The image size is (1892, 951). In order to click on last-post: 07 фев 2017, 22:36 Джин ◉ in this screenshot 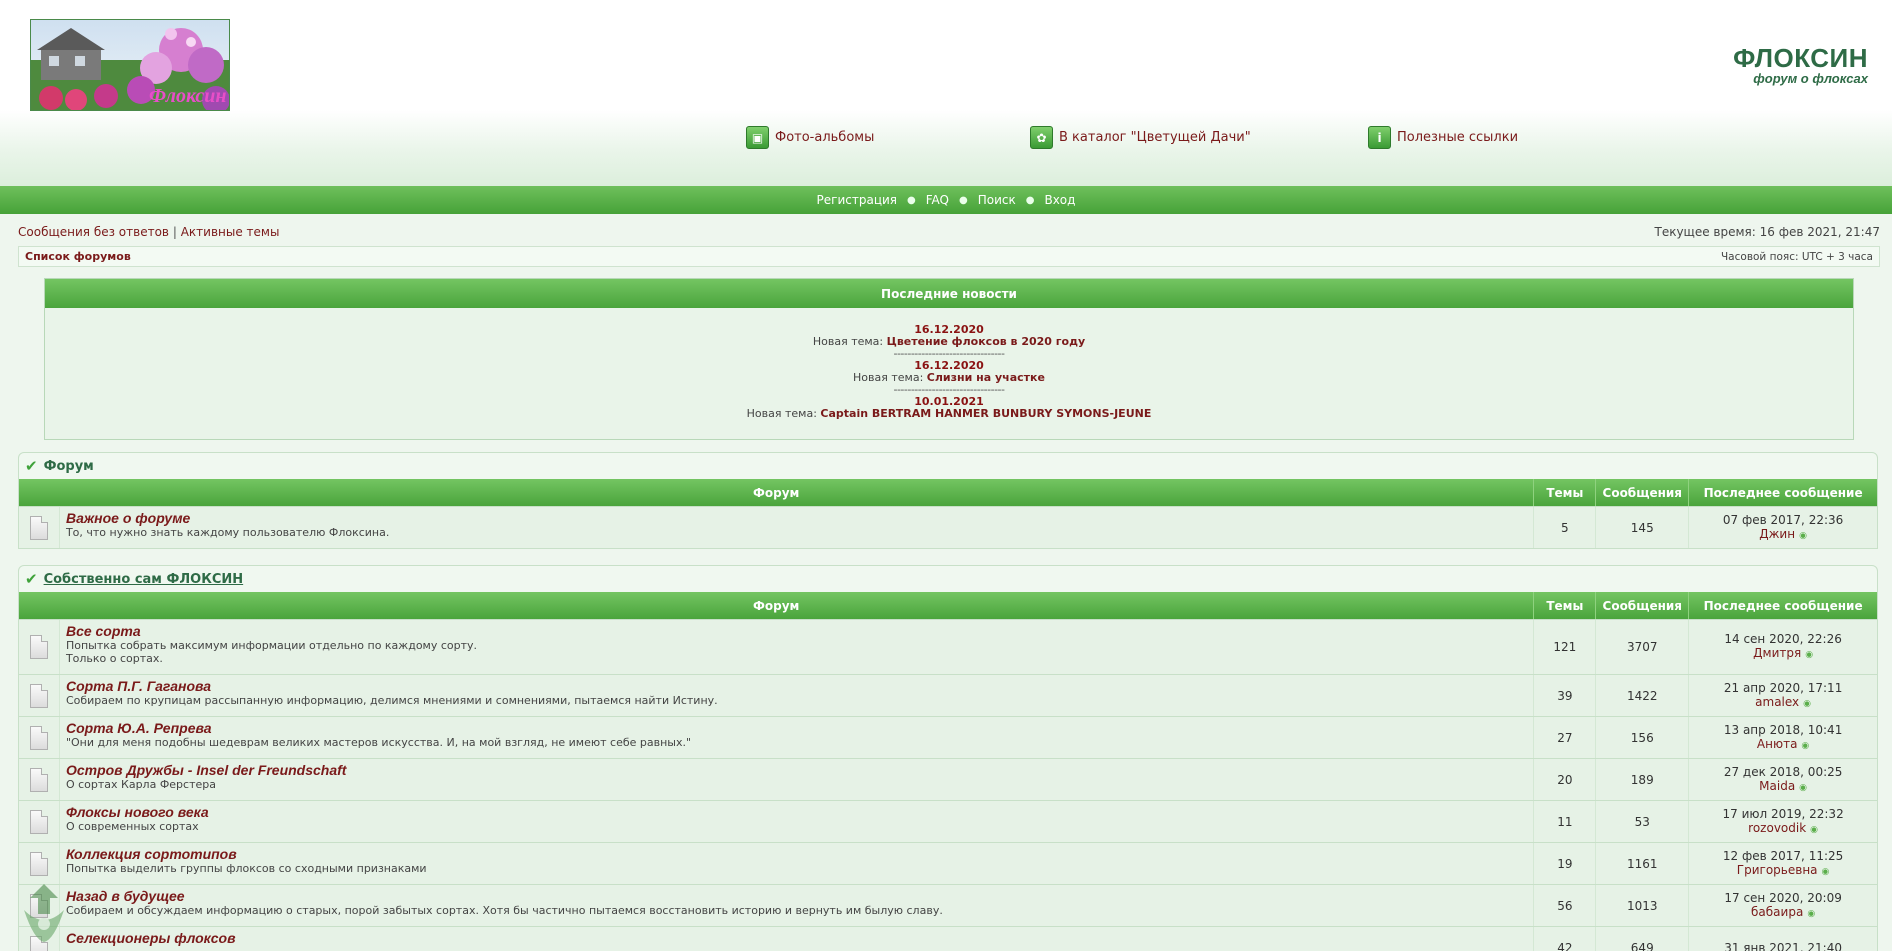, I will do `click(1782, 527)`.